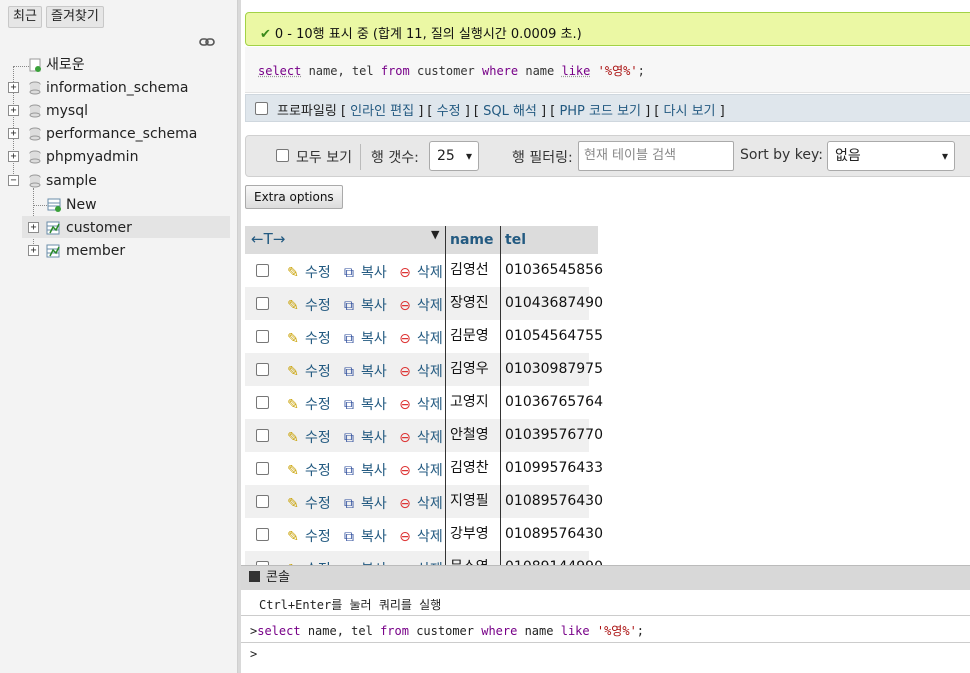 This screenshot has width=970, height=673. Describe the element at coordinates (71, 181) in the screenshot. I see `tree-item-sample: sample` at that location.